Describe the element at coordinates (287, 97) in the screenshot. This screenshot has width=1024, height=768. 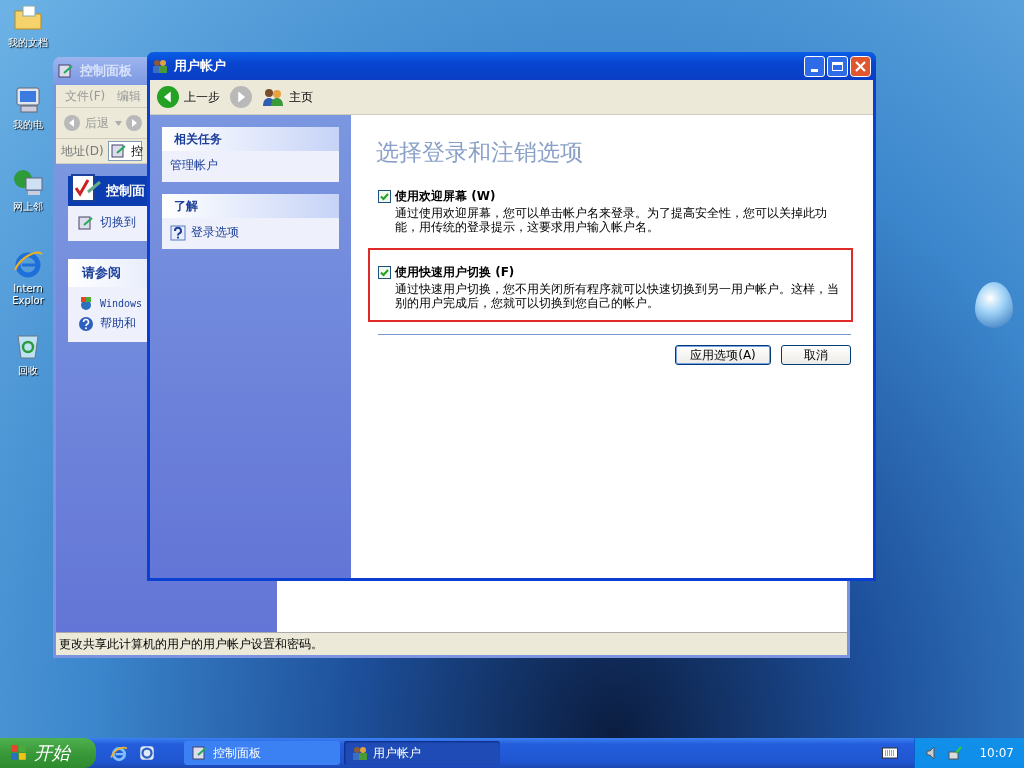
I see `home-button: 主页` at that location.